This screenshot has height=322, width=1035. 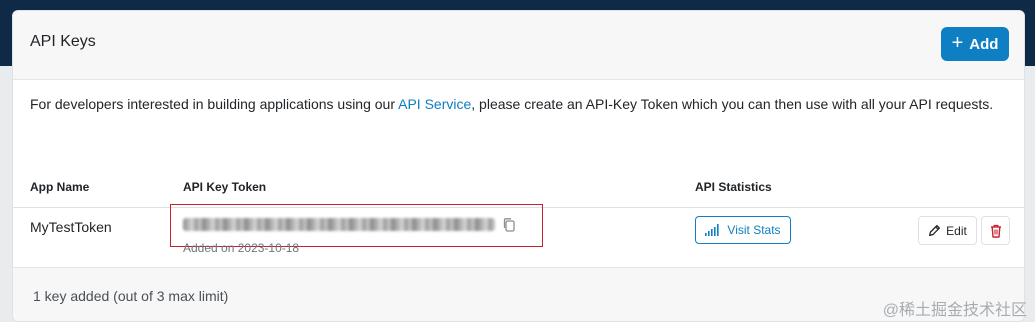 What do you see at coordinates (935, 230) in the screenshot?
I see `pencil-icon` at bounding box center [935, 230].